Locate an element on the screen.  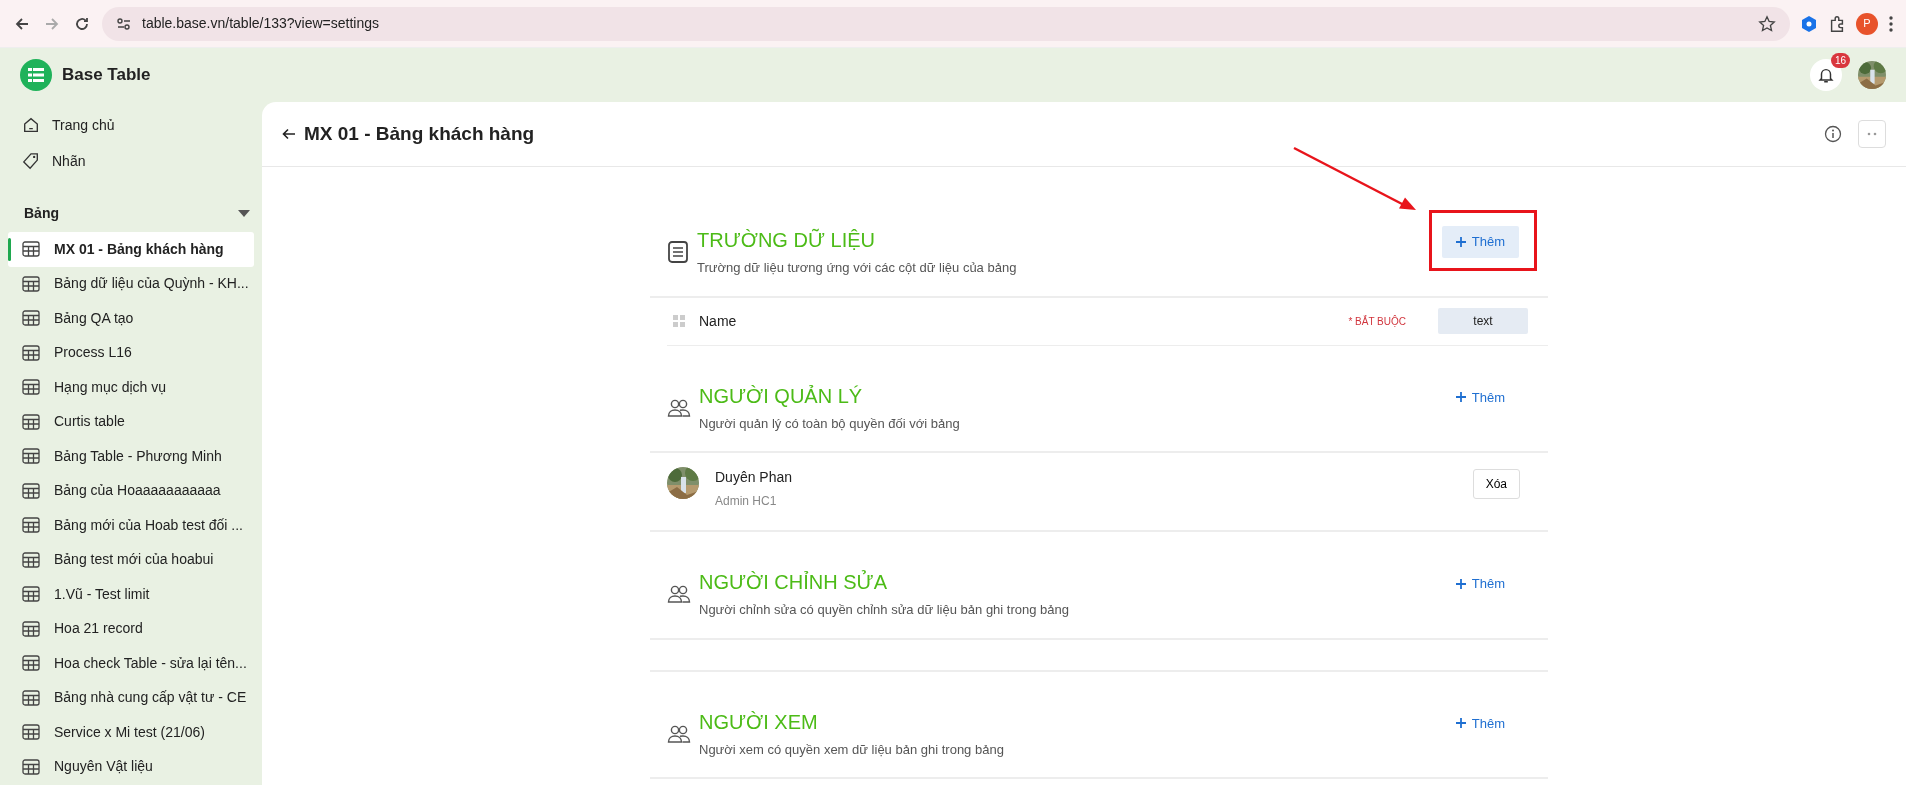
field-type-tag: text is located at coordinates (1483, 321).